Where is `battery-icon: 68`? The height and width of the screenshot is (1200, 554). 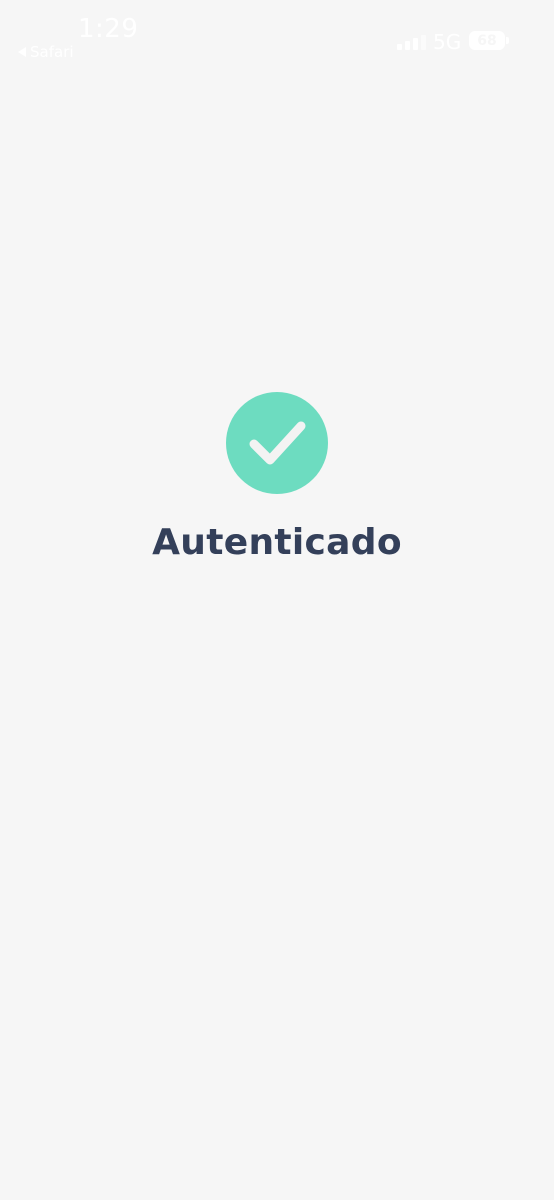
battery-icon: 68 is located at coordinates (489, 40).